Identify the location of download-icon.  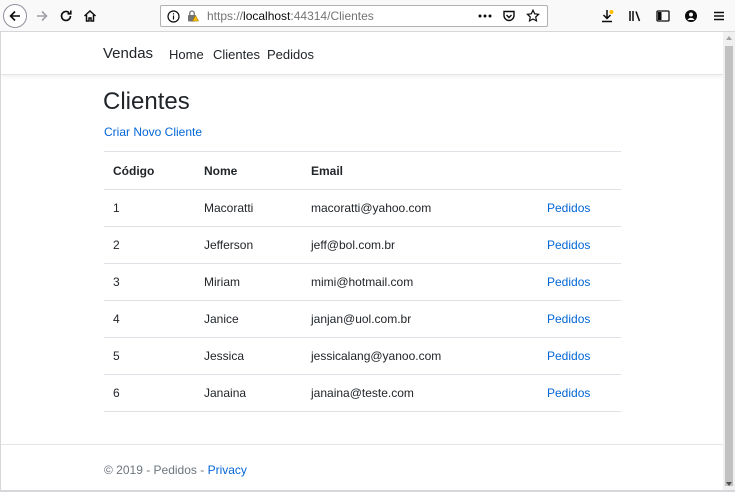
(607, 16).